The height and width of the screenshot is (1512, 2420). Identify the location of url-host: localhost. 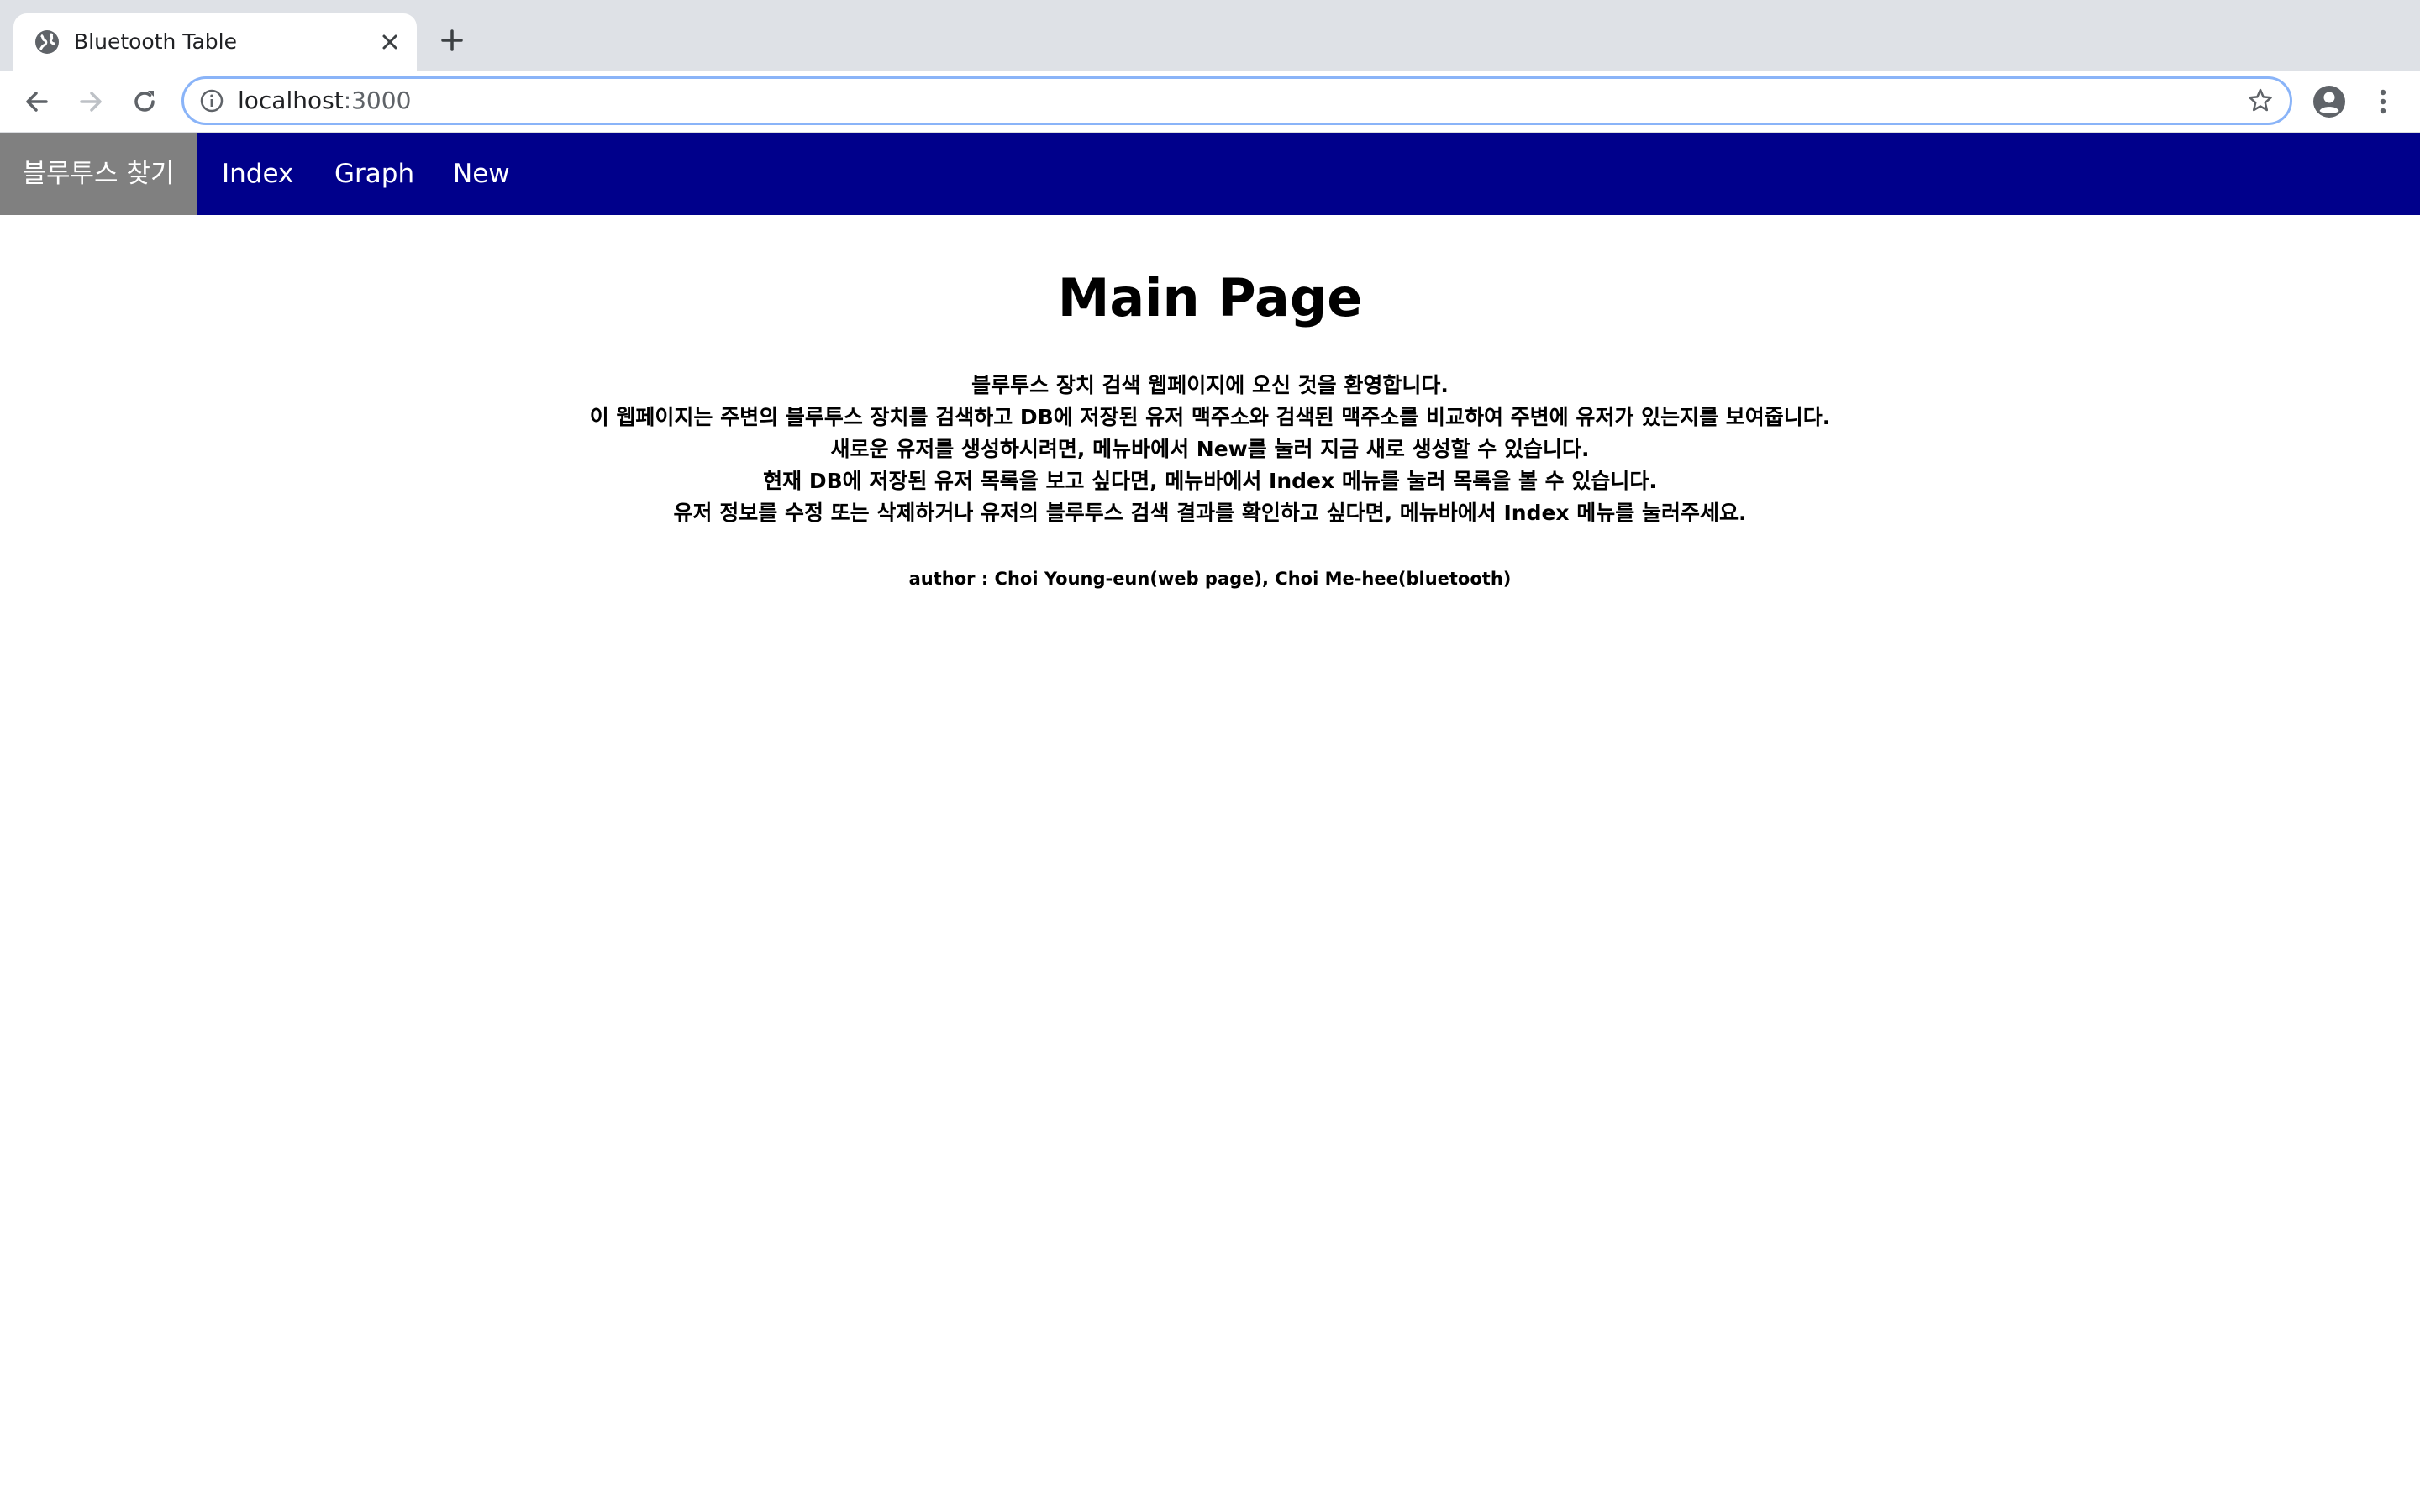
(291, 100).